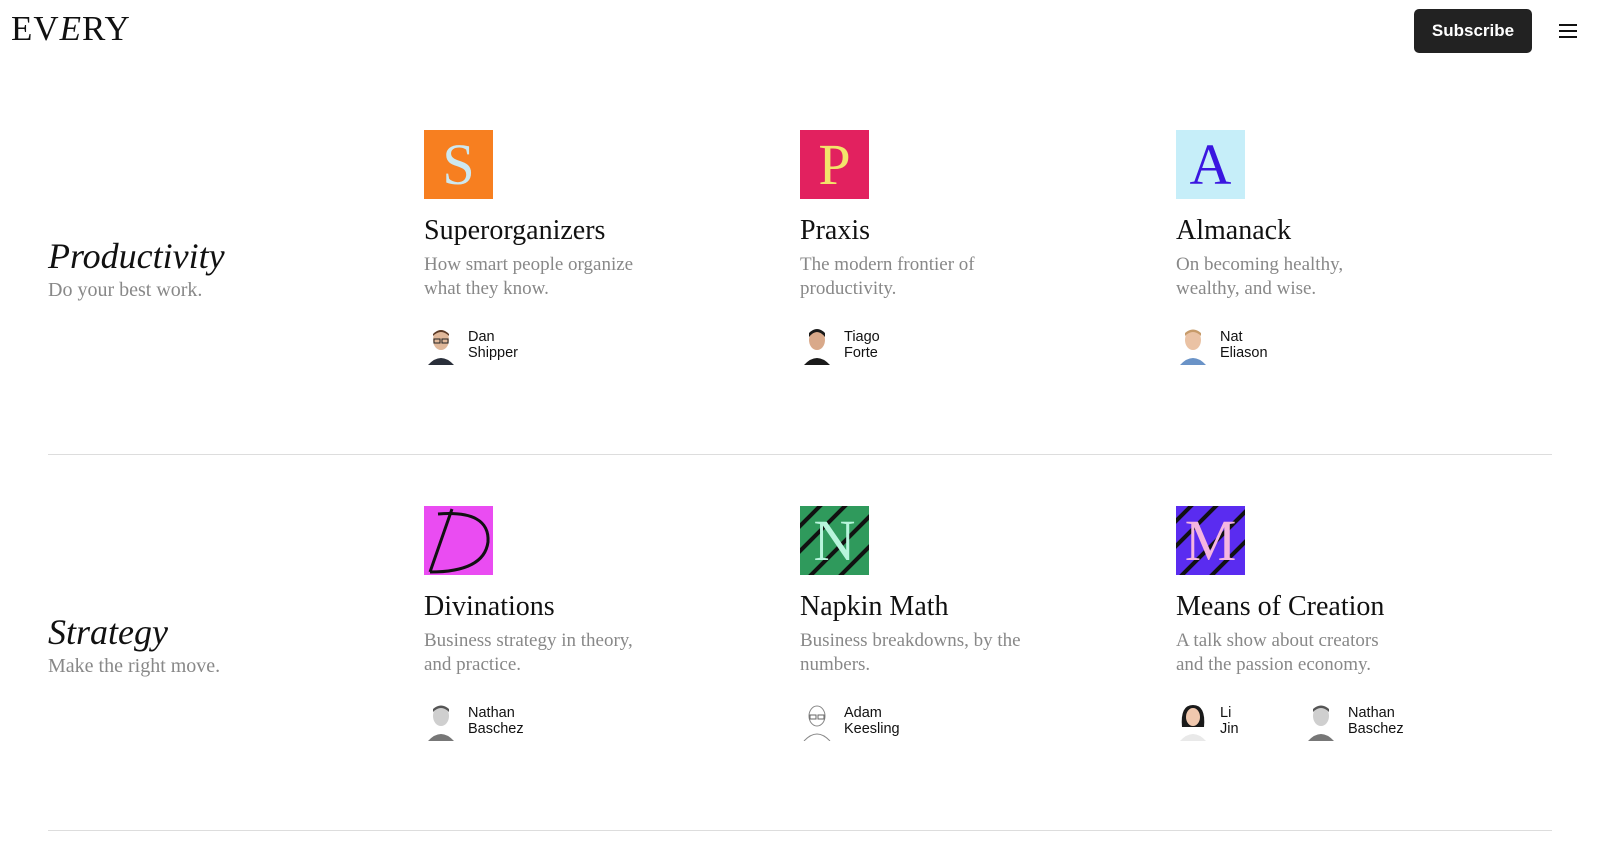 The height and width of the screenshot is (858, 1600). I want to click on section-tagline: Make the right move., so click(134, 666).